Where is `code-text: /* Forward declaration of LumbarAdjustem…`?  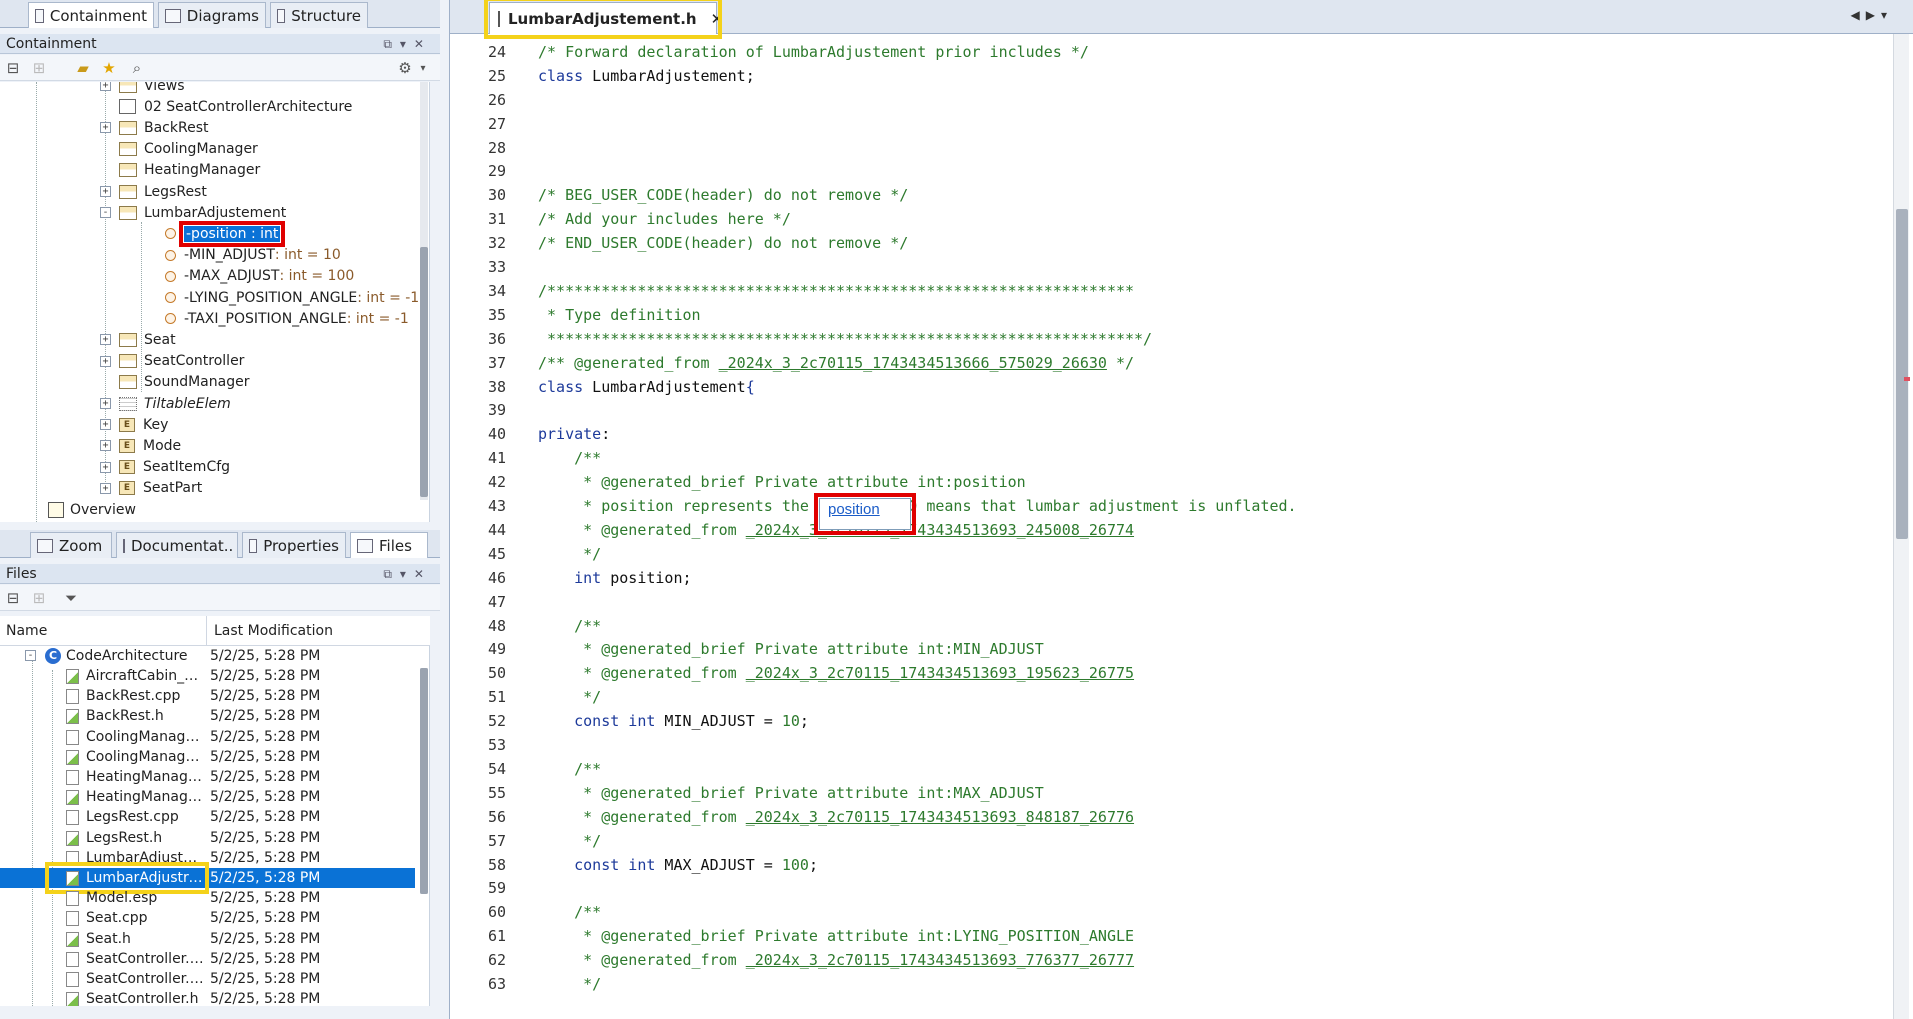 code-text: /* Forward declaration of LumbarAdjustem… is located at coordinates (813, 52).